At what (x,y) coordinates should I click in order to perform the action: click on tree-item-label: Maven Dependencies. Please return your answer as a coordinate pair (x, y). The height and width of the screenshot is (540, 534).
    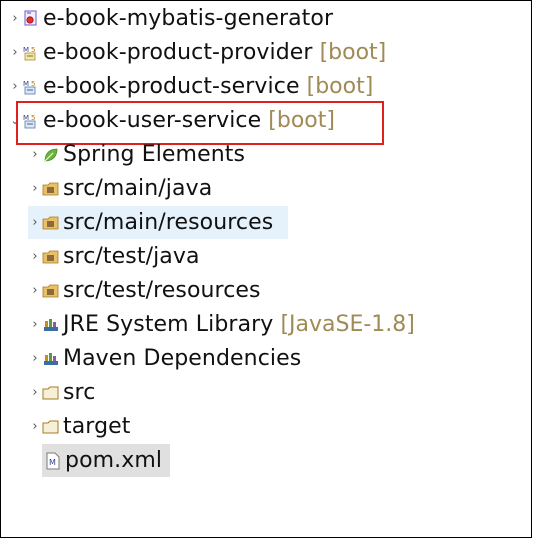
    Looking at the image, I should click on (182, 358).